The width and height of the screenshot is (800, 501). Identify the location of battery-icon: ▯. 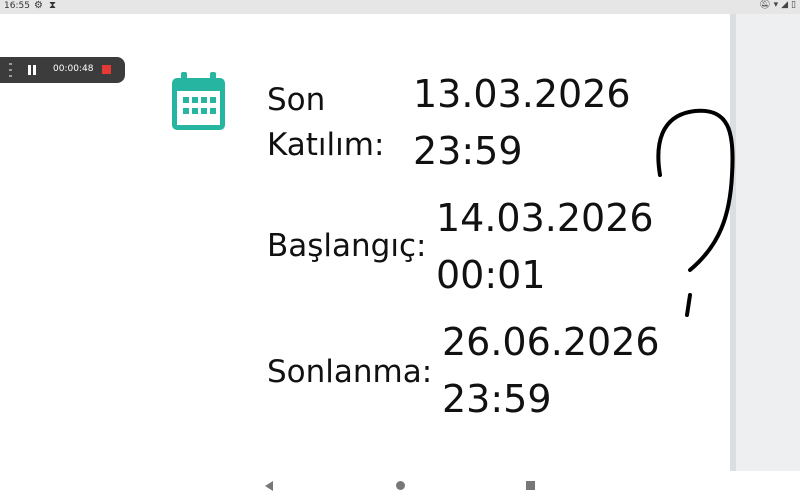
(793, 5).